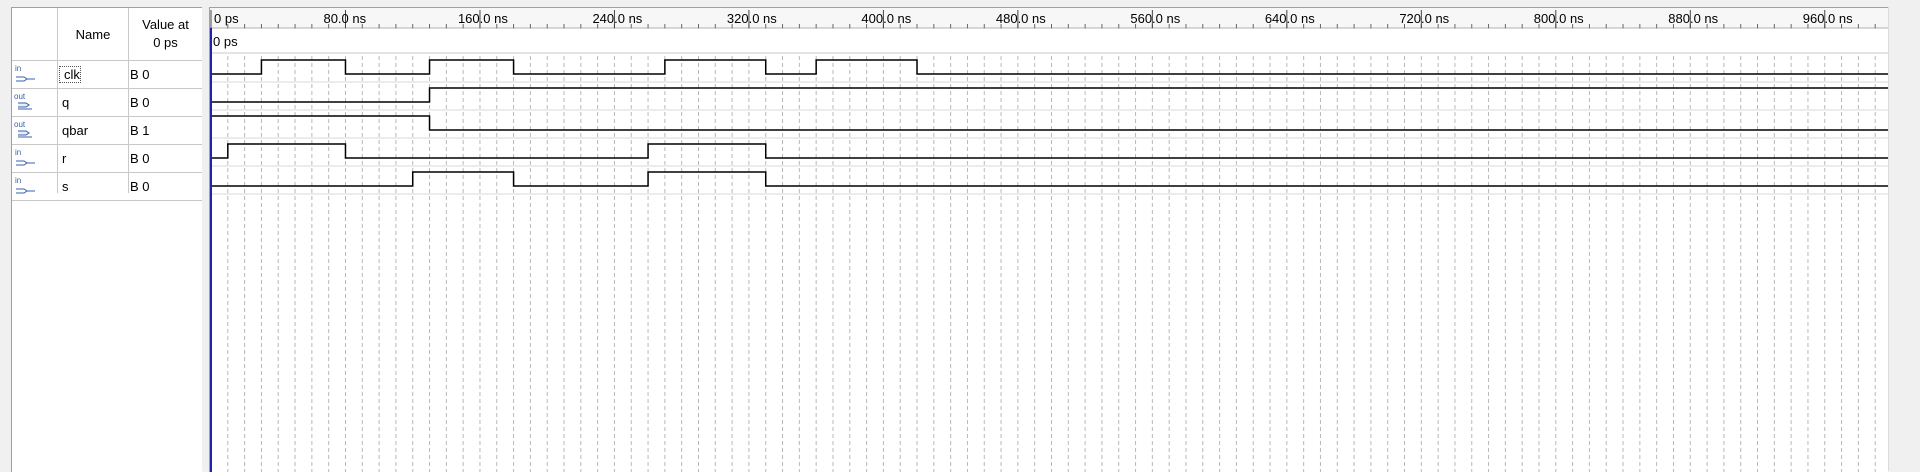 This screenshot has width=1920, height=472. What do you see at coordinates (165, 42) in the screenshot?
I see `value-header-line2: 0 ps` at bounding box center [165, 42].